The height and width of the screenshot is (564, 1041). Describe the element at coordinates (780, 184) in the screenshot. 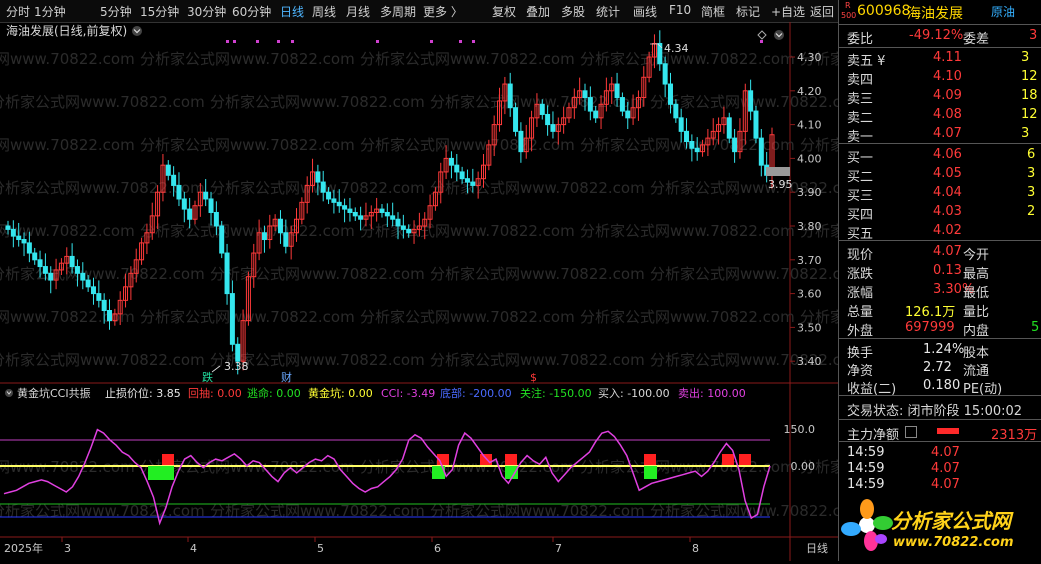

I see `last-price-label: 3.95` at that location.